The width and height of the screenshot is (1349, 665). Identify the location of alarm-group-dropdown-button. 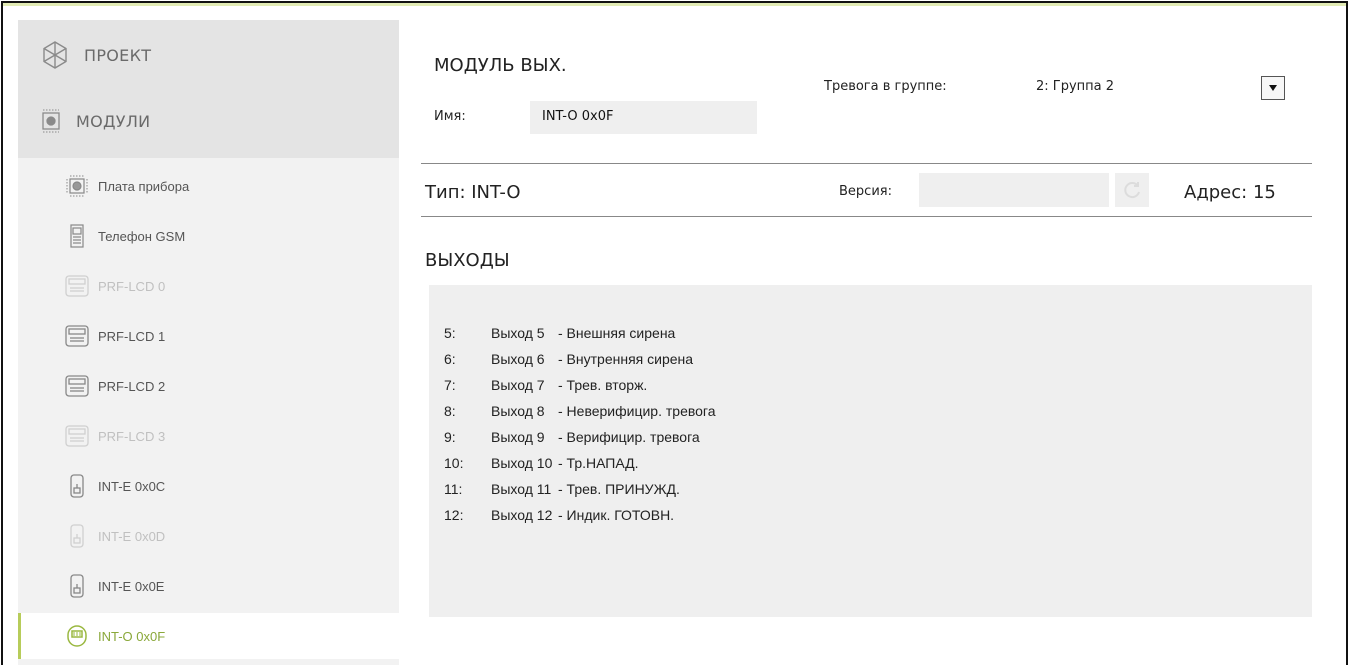
(1273, 88).